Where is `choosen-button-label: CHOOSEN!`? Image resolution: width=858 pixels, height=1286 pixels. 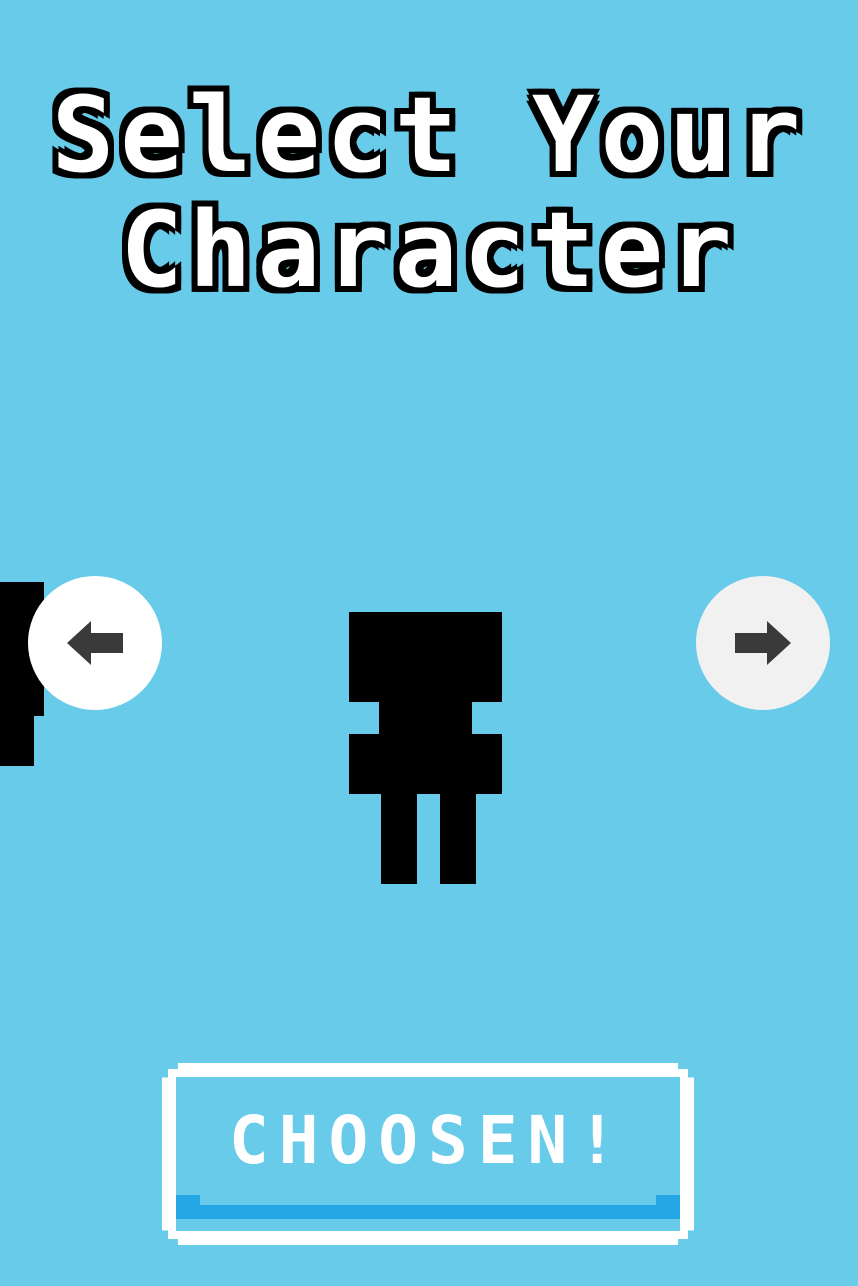
choosen-button-label: CHOOSEN! is located at coordinates (428, 1140).